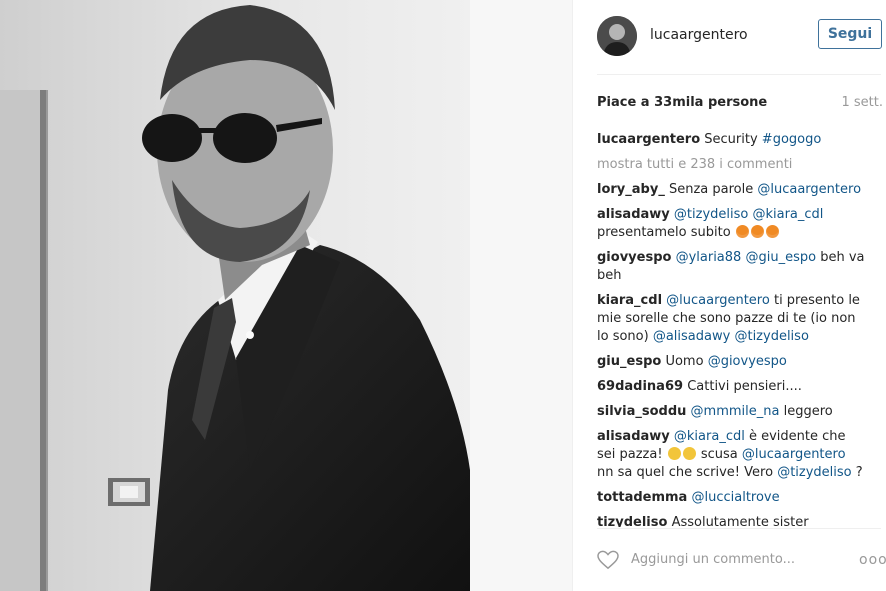  What do you see at coordinates (747, 361) in the screenshot?
I see `comment-mention: @giovyespo` at bounding box center [747, 361].